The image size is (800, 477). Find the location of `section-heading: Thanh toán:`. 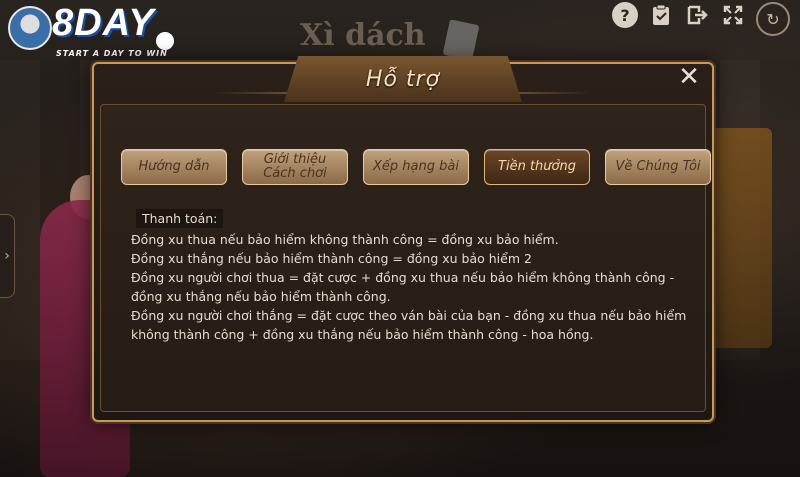

section-heading: Thanh toán: is located at coordinates (180, 218).